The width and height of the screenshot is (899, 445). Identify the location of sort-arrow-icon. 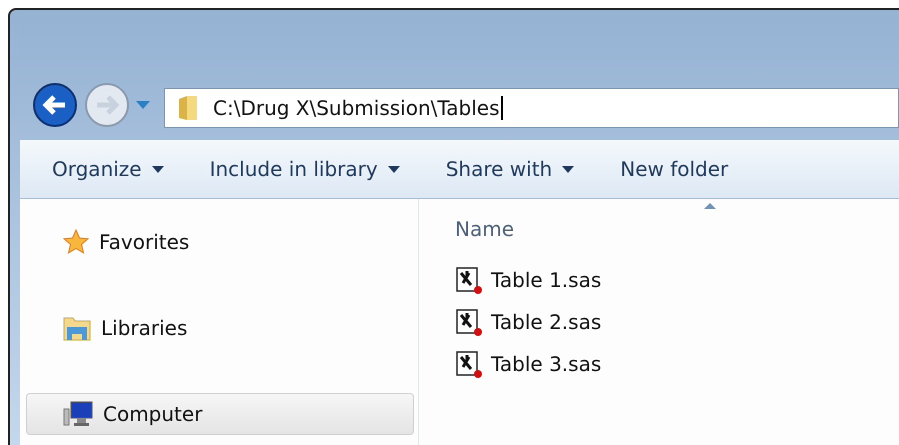
(710, 206).